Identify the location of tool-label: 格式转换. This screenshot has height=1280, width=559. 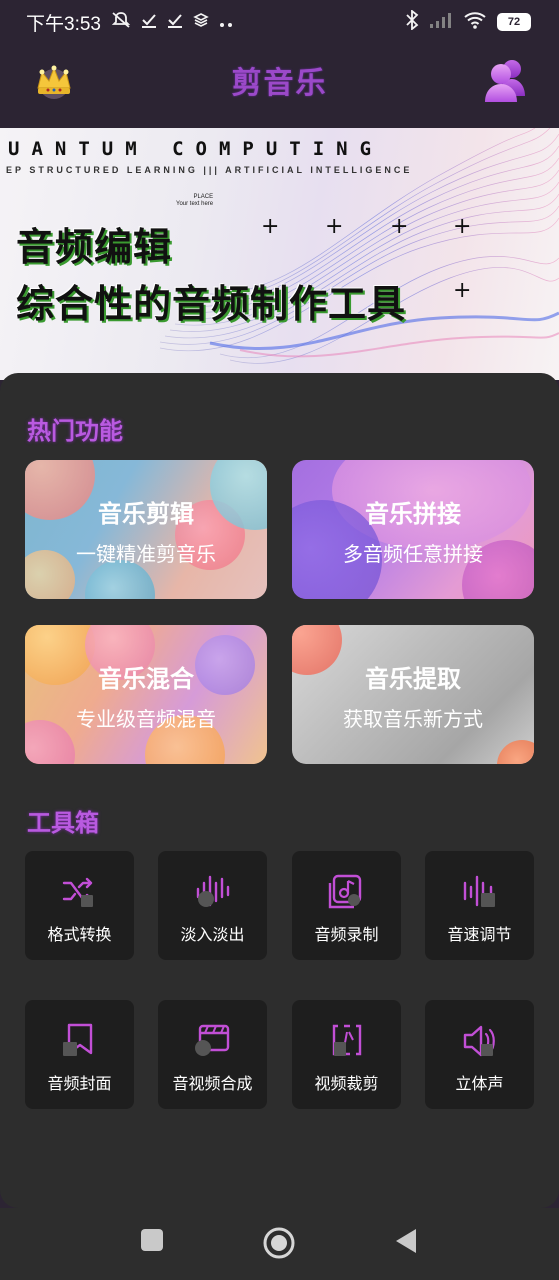
(79, 934).